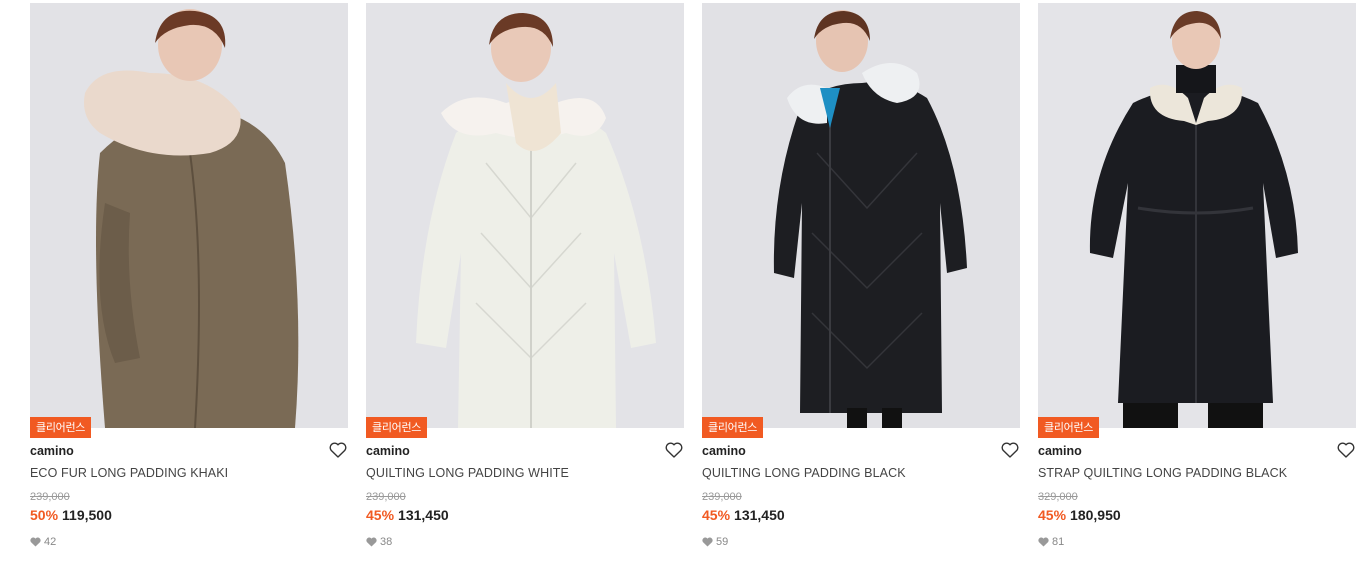 This screenshot has height=570, width=1364. What do you see at coordinates (44, 515) in the screenshot?
I see `discount-rate: 50%` at bounding box center [44, 515].